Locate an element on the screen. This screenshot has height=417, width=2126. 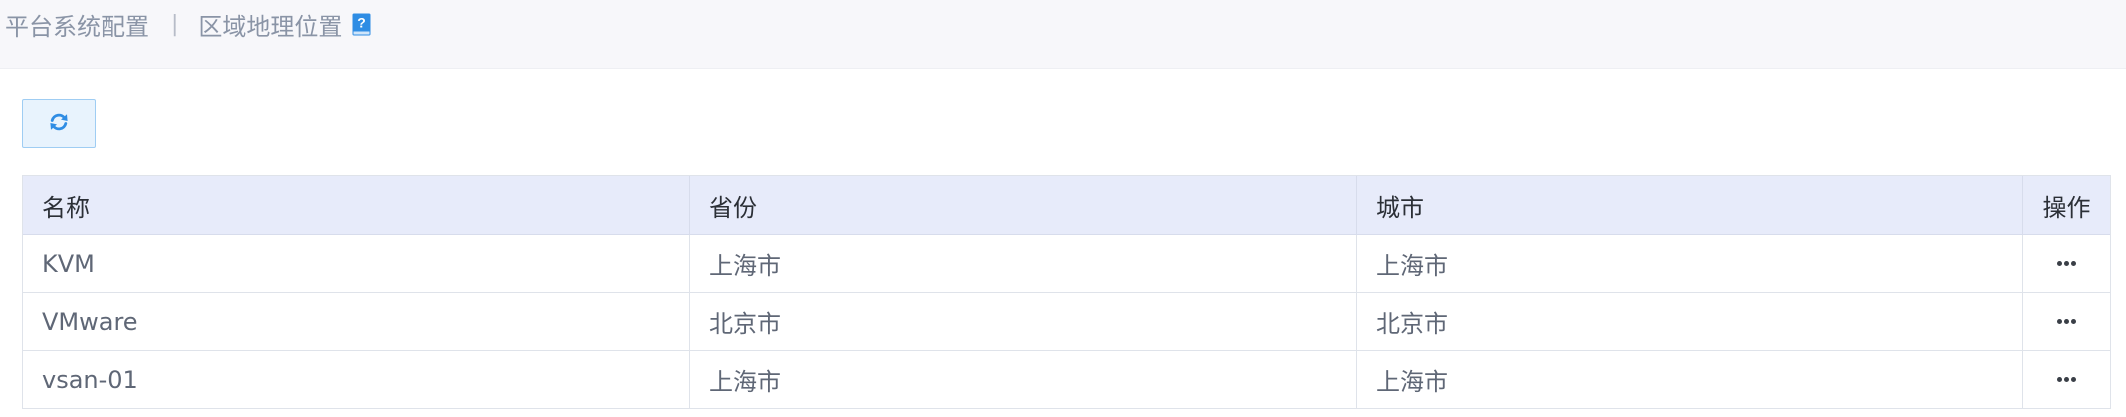
column-header-name: 名称 is located at coordinates (356, 205).